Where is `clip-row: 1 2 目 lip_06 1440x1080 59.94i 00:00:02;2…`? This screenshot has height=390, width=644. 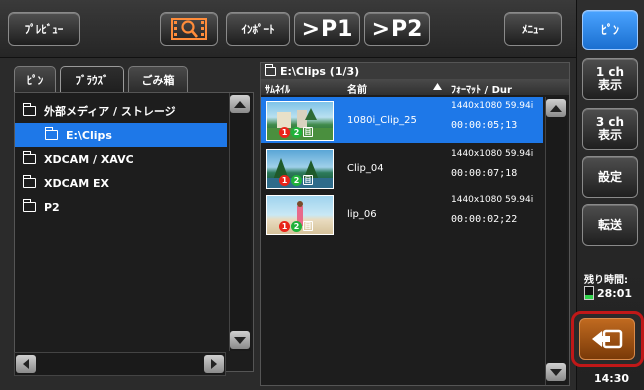 clip-row: 1 2 目 lip_06 1440x1080 59.94i 00:00:02;2… is located at coordinates (402, 214).